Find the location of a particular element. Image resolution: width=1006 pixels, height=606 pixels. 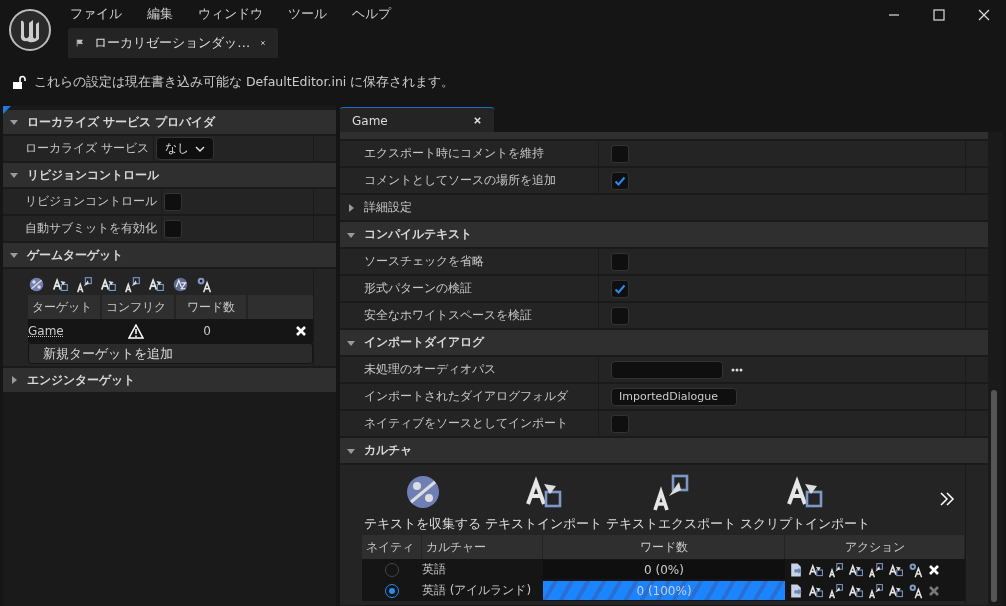

property-label: ネイティブをソースとしてインポート is located at coordinates (469, 423).